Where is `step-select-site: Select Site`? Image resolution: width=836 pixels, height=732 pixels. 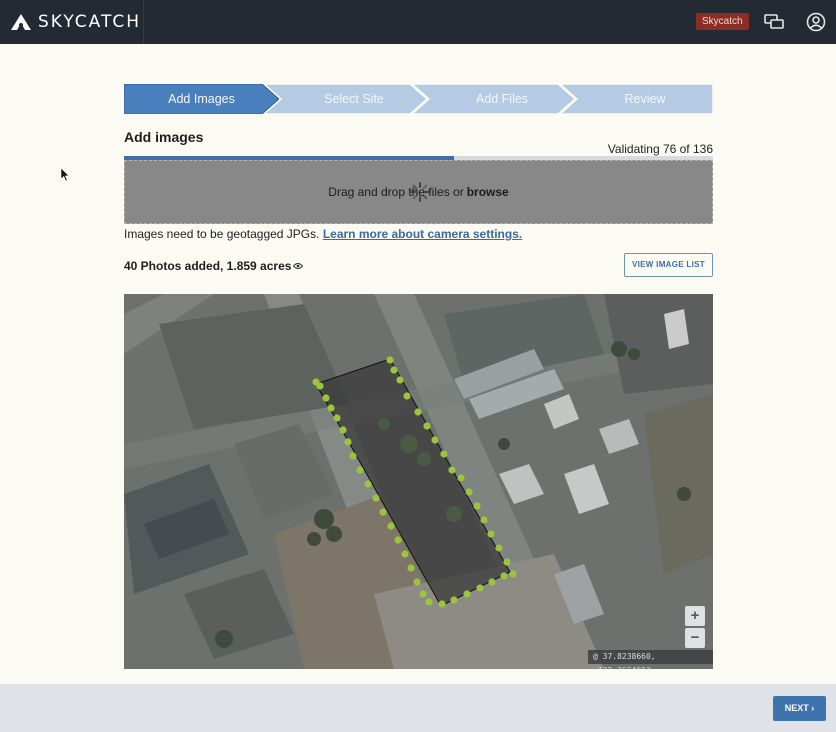
step-select-site: Select Site is located at coordinates (345, 99).